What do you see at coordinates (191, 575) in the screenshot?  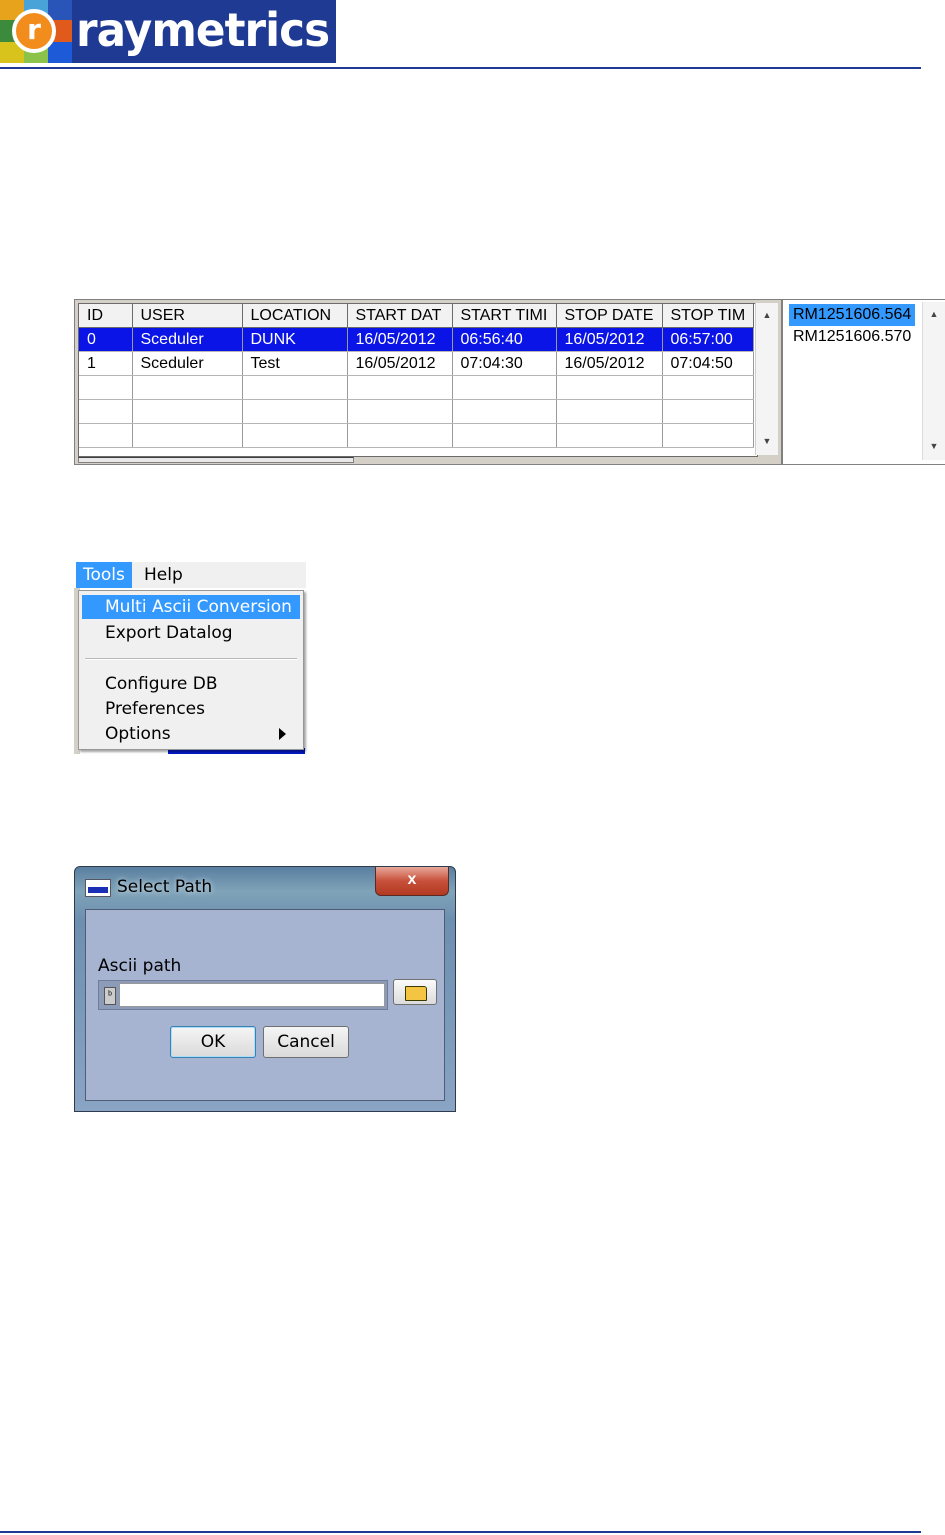 I see `menu-bar: Tools Help` at bounding box center [191, 575].